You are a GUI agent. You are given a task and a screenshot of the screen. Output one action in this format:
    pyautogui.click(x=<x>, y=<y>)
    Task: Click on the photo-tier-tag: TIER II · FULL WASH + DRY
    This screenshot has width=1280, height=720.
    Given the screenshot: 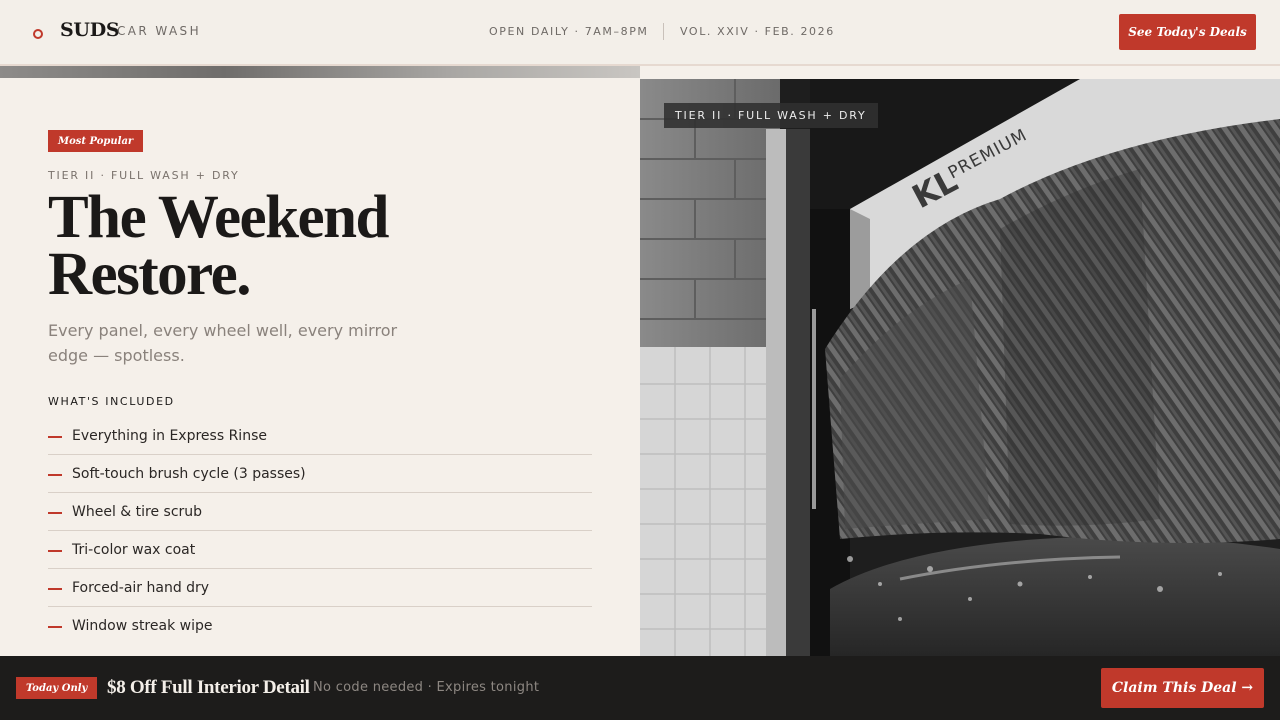 What is the action you would take?
    pyautogui.click(x=771, y=115)
    